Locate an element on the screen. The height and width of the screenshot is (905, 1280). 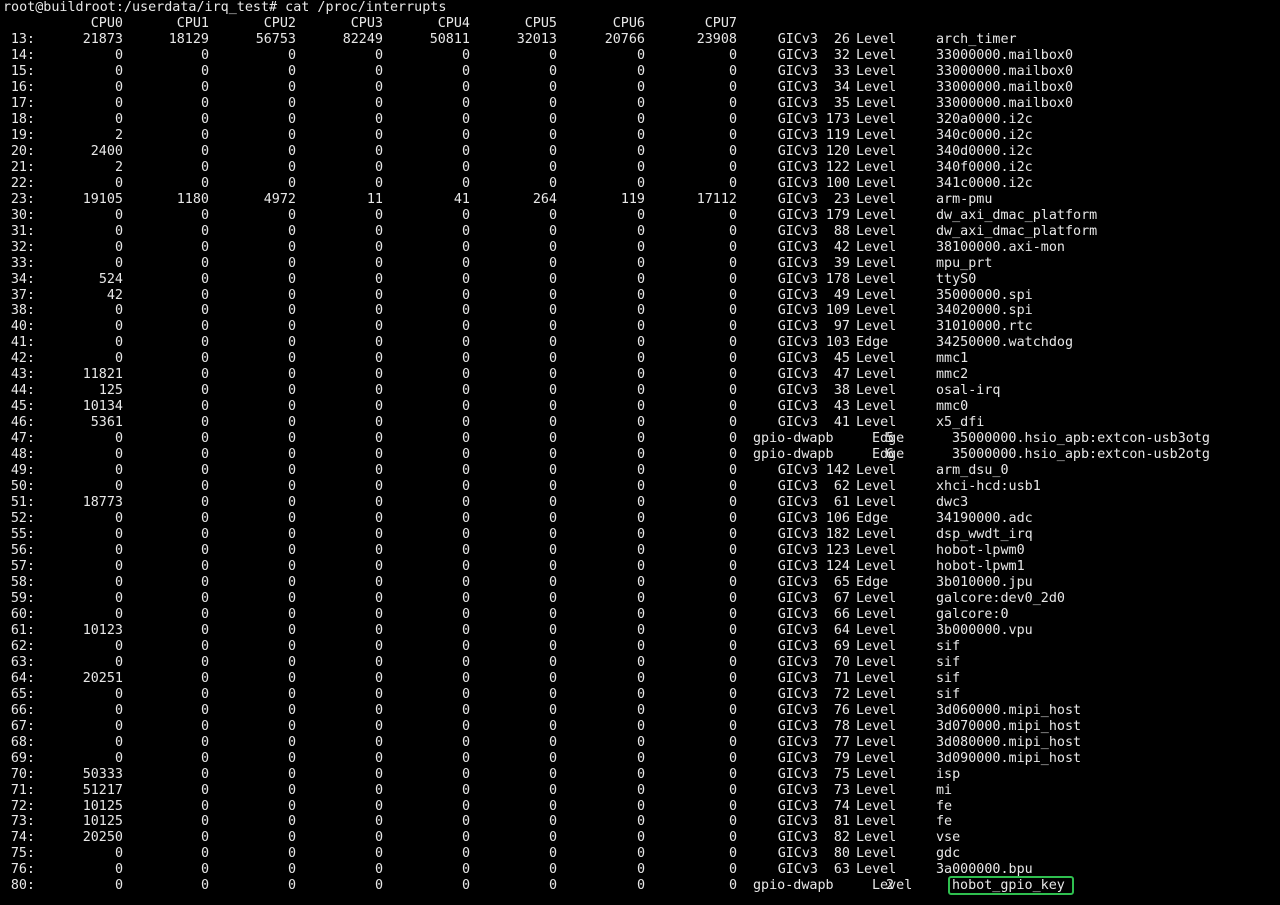
hw-irq: 119 is located at coordinates (837, 135).